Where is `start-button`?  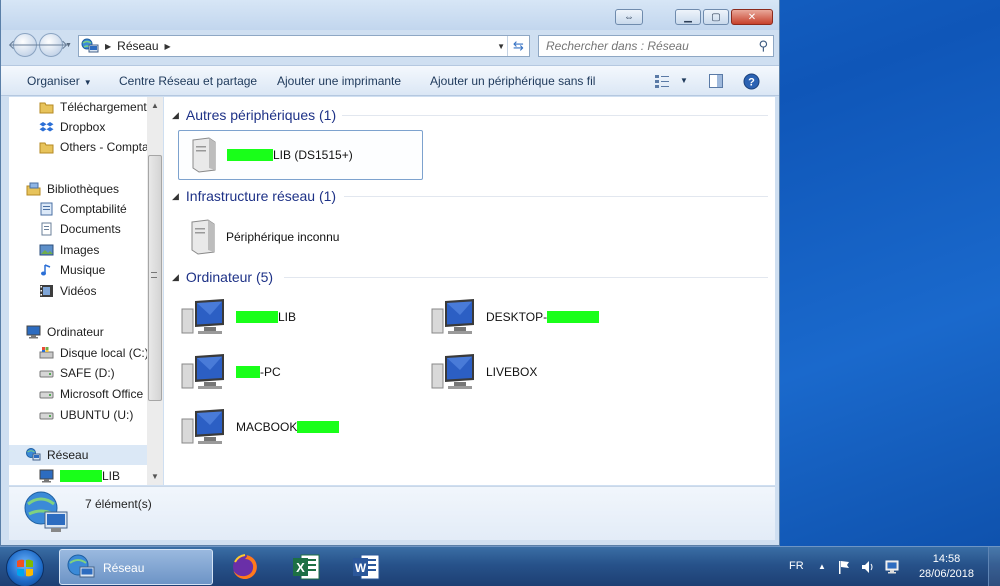 start-button is located at coordinates (25, 567).